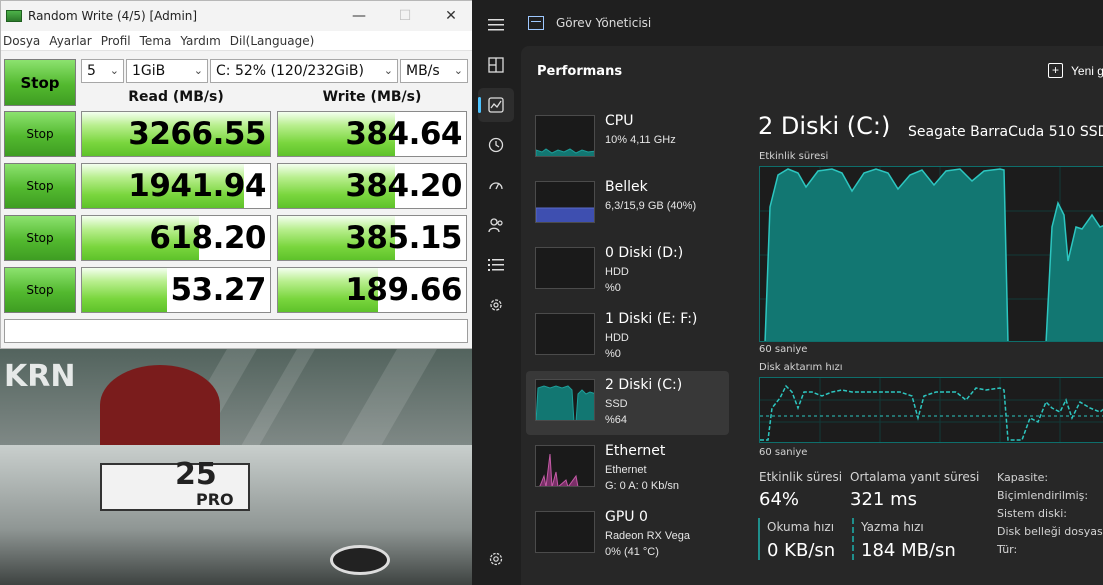 Image resolution: width=1103 pixels, height=585 pixels. I want to click on read-result-value: 3266.55, so click(197, 134).